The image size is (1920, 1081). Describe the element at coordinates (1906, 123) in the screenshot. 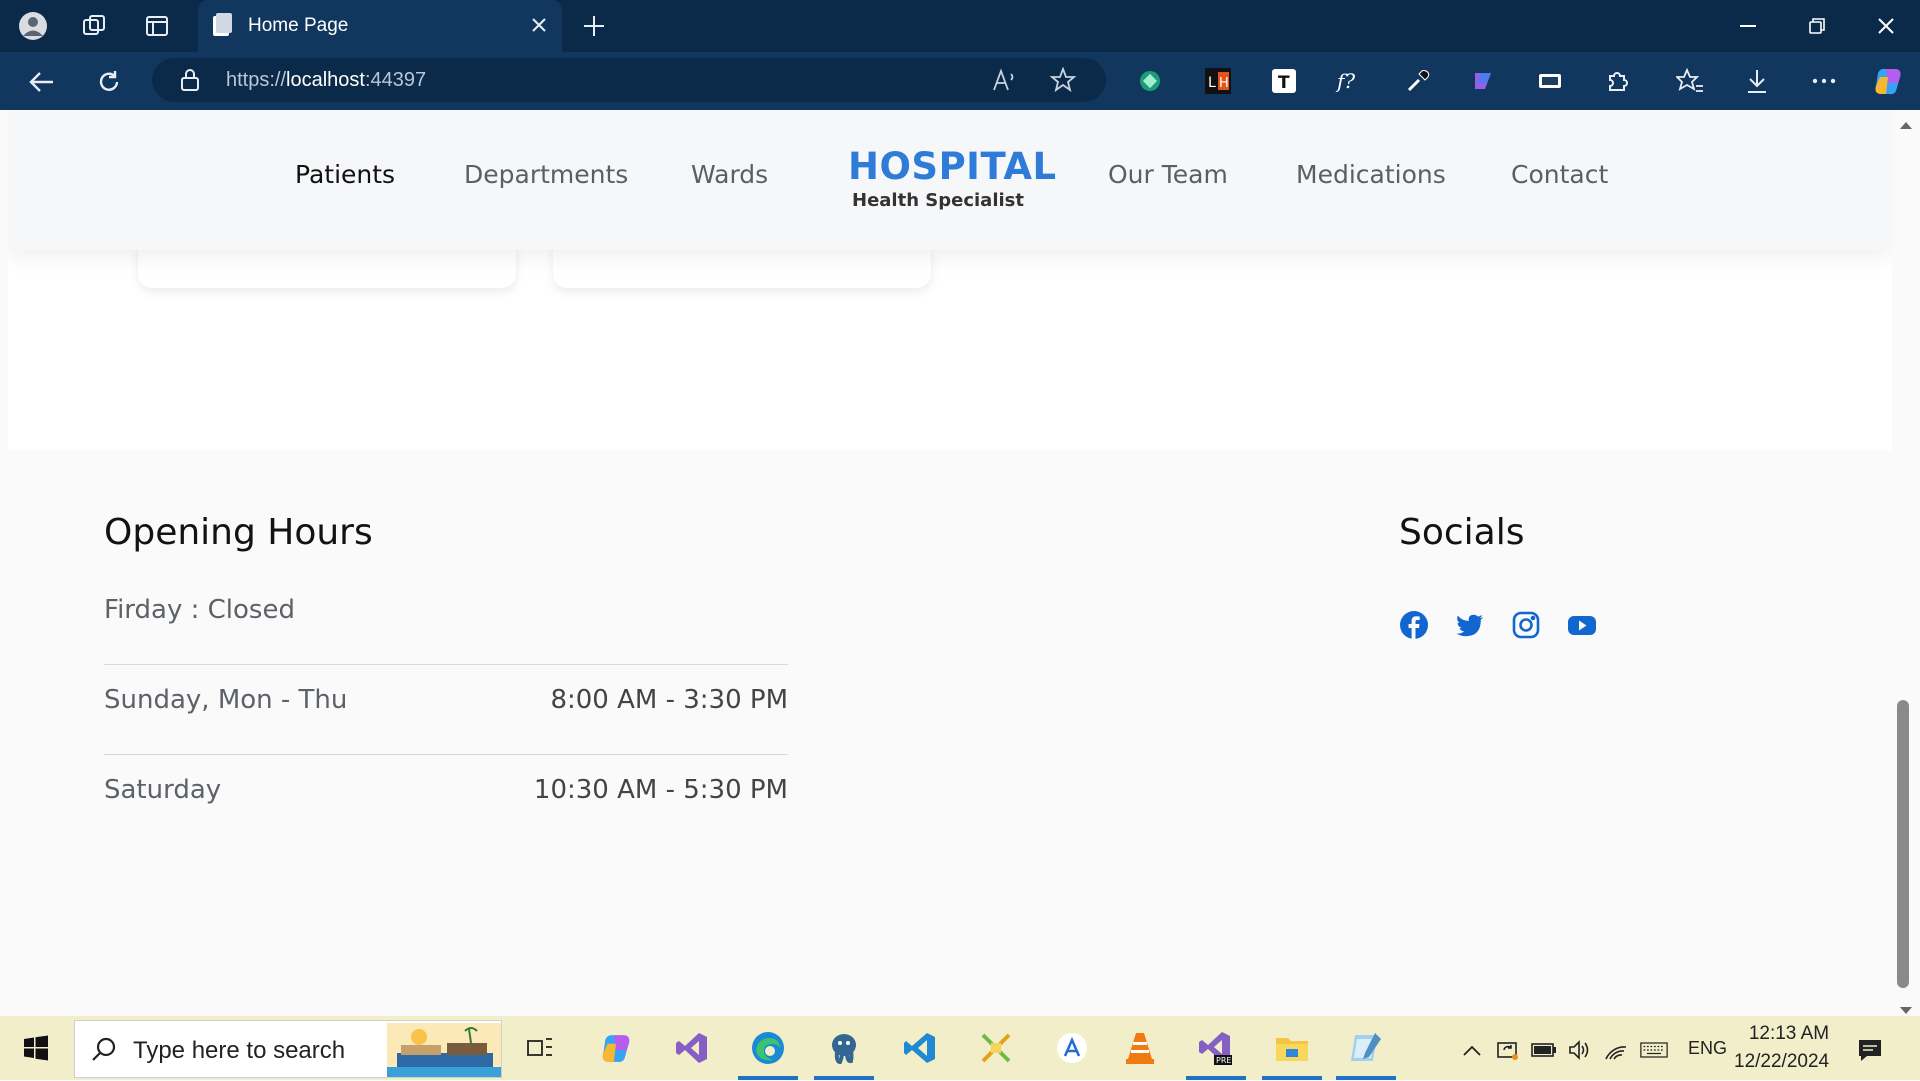

I see `scroll-up-icon` at that location.